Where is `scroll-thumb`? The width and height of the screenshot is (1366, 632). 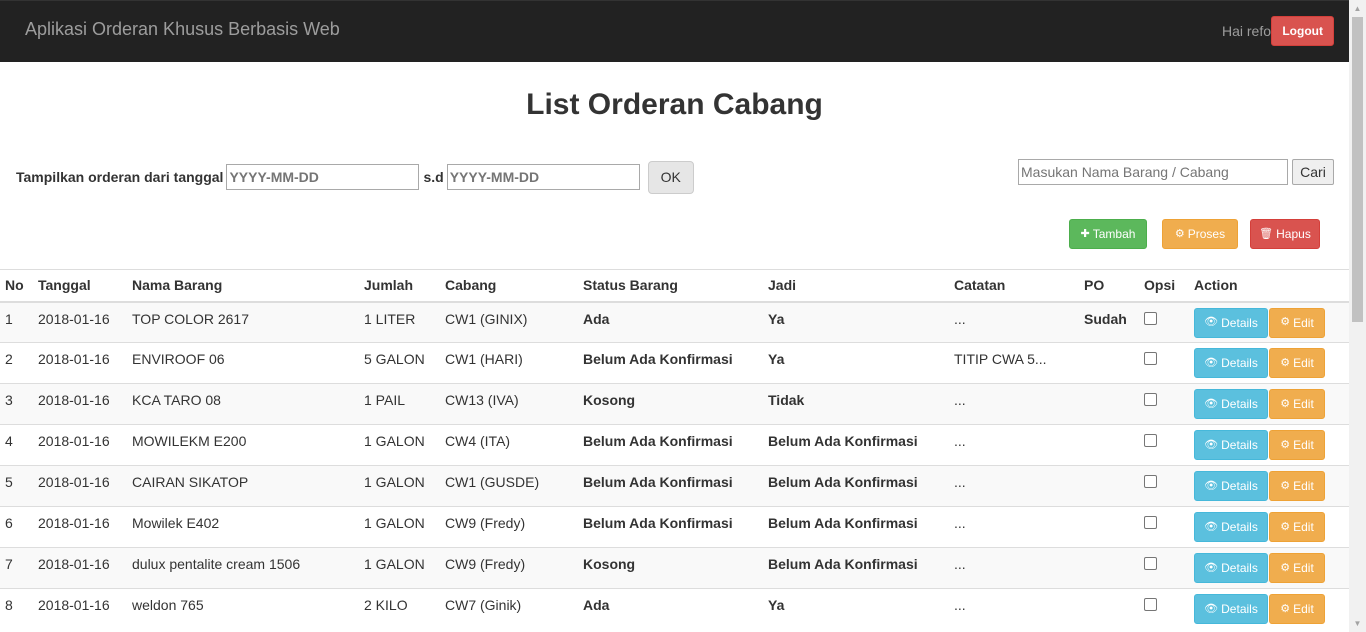
scroll-thumb is located at coordinates (1357, 169).